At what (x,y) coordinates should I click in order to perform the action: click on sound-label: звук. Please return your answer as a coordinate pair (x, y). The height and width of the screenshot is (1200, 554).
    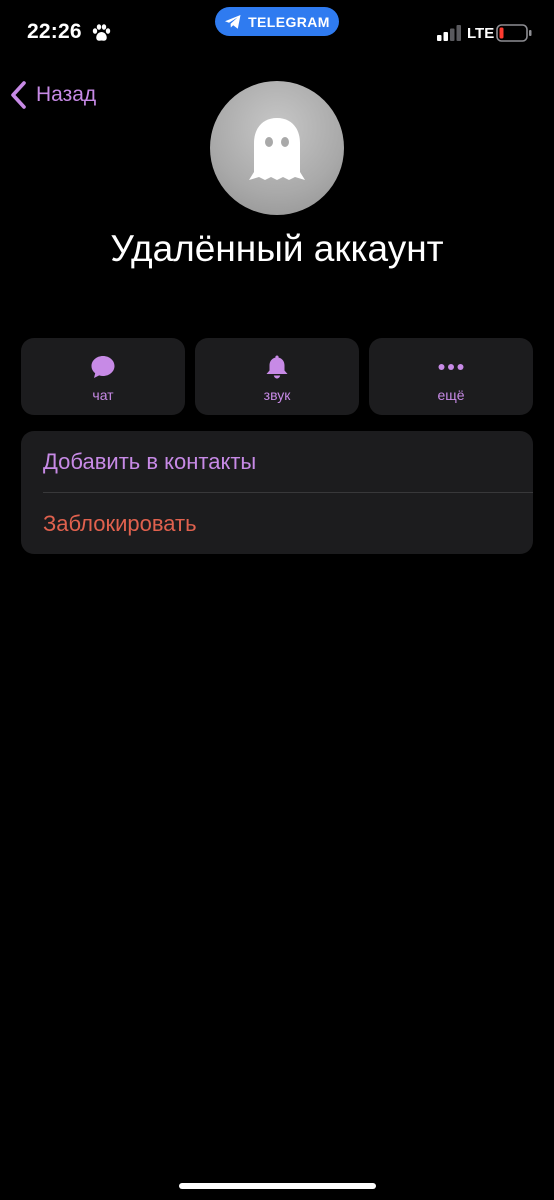
    Looking at the image, I should click on (277, 395).